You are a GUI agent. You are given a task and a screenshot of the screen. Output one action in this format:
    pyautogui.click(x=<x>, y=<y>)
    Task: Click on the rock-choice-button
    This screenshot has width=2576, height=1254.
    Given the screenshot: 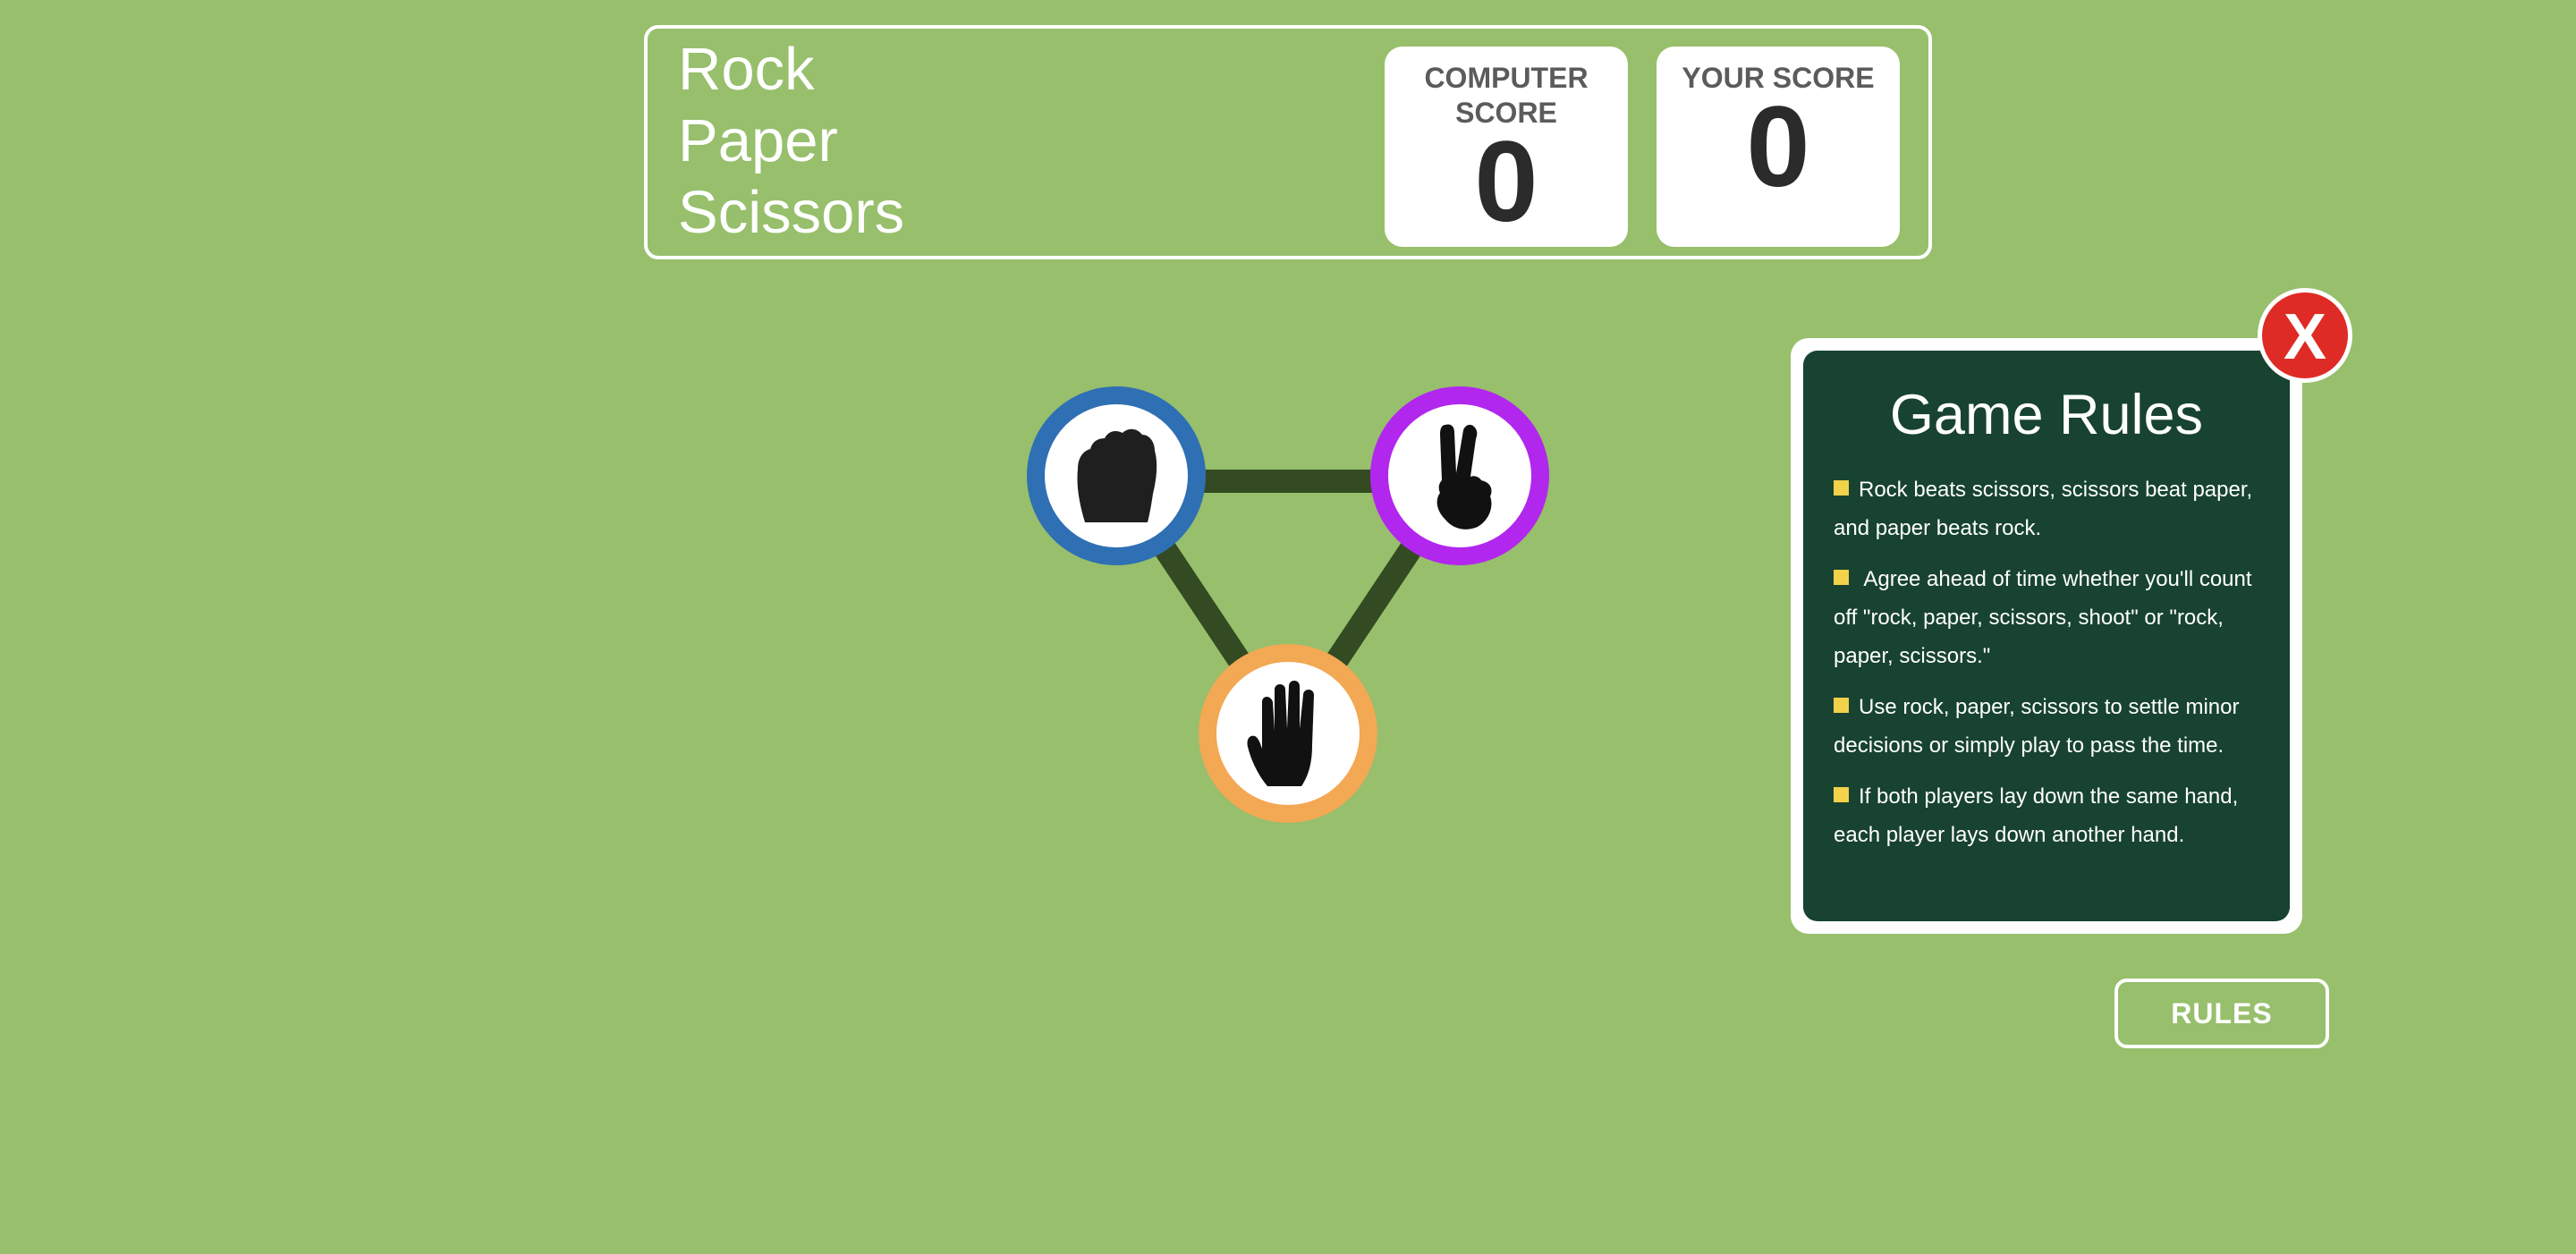 What is the action you would take?
    pyautogui.click(x=1116, y=475)
    